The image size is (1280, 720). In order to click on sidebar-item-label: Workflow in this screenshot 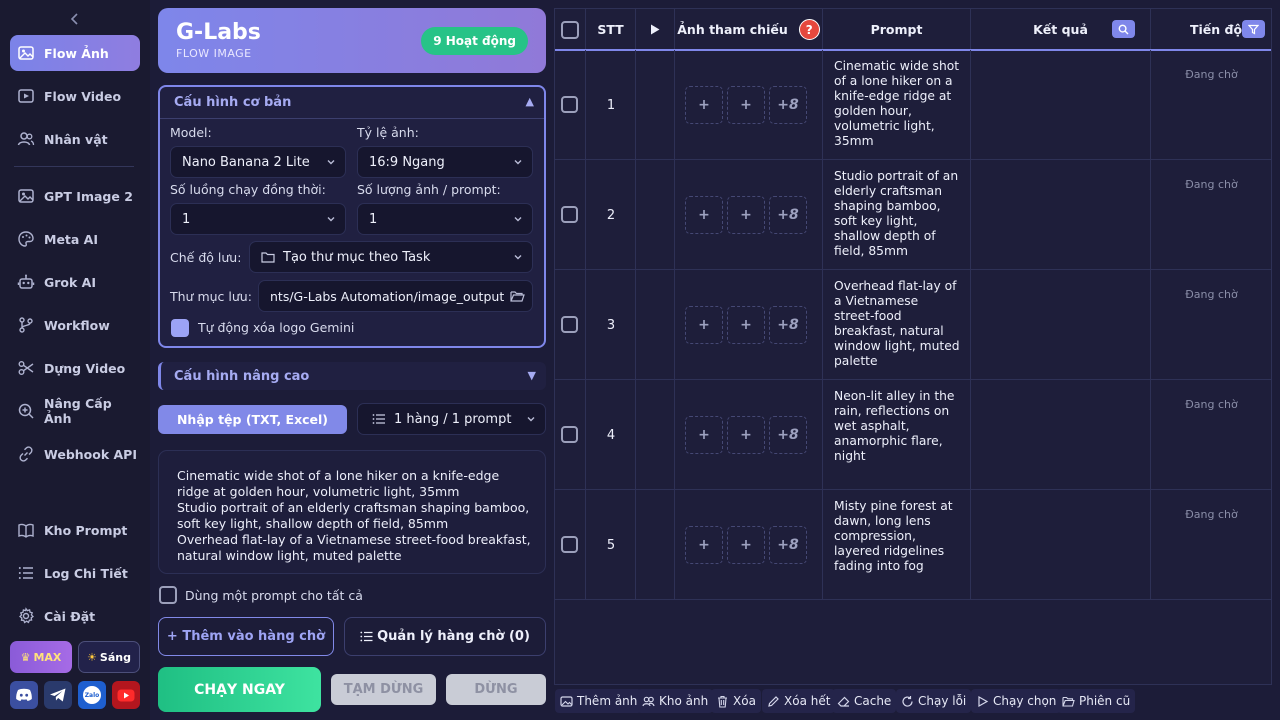, I will do `click(77, 325)`.